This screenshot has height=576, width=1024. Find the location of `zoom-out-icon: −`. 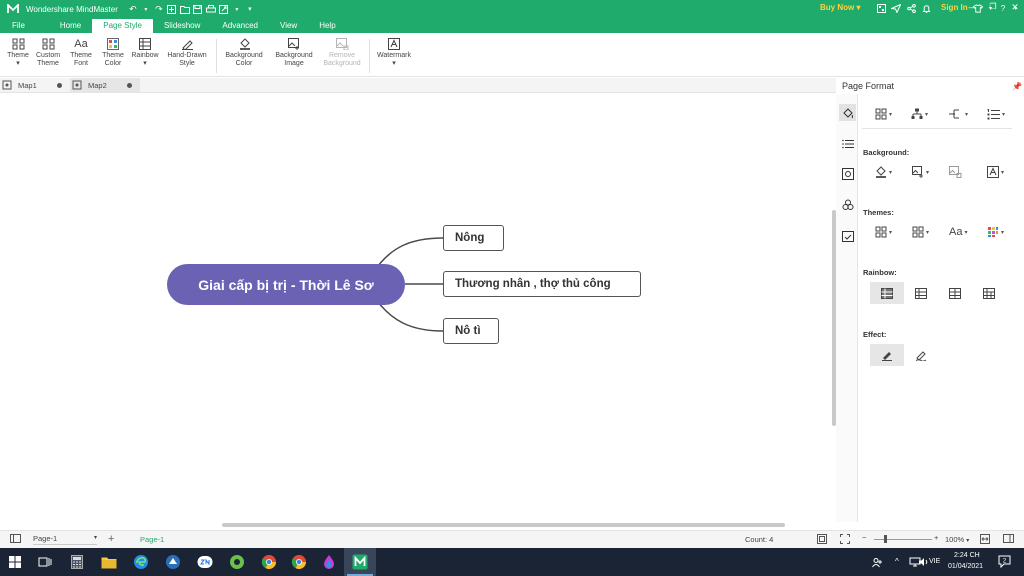

zoom-out-icon: − is located at coordinates (864, 537).